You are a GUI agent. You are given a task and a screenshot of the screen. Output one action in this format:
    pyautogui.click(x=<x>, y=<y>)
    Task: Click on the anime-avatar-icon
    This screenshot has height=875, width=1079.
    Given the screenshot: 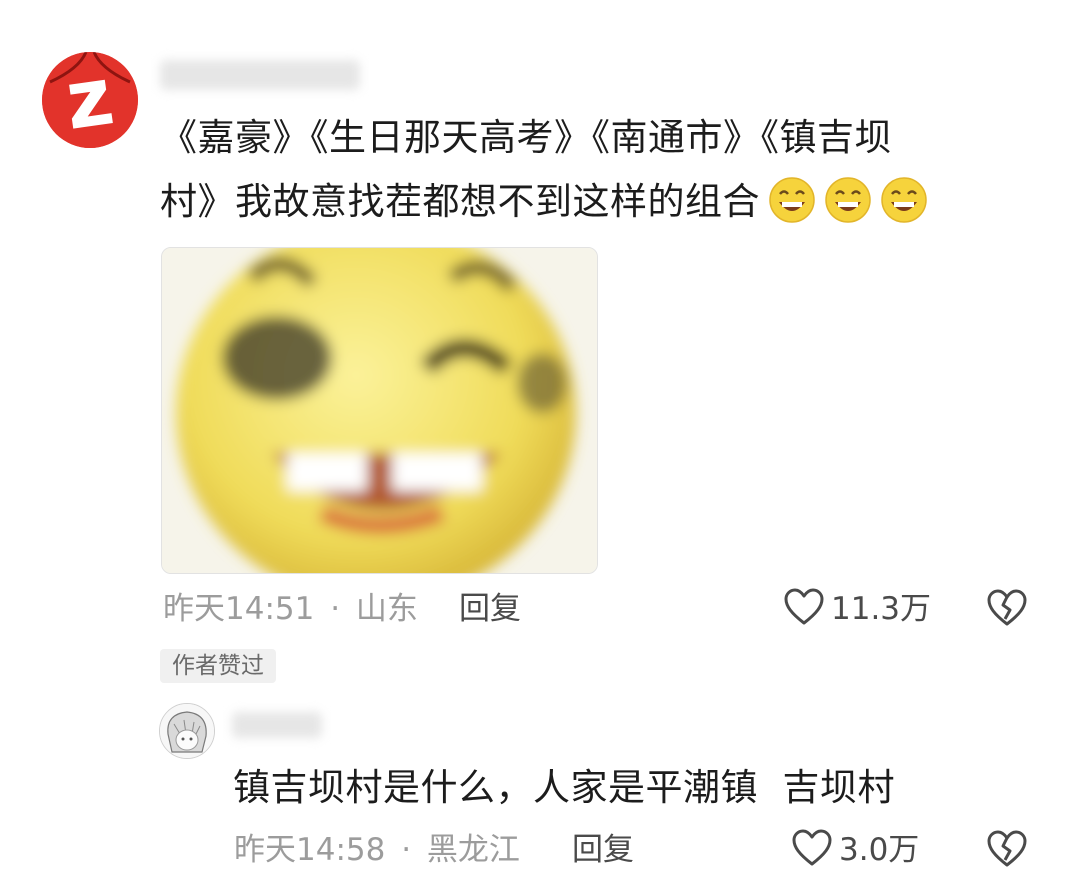 What is the action you would take?
    pyautogui.click(x=187, y=731)
    